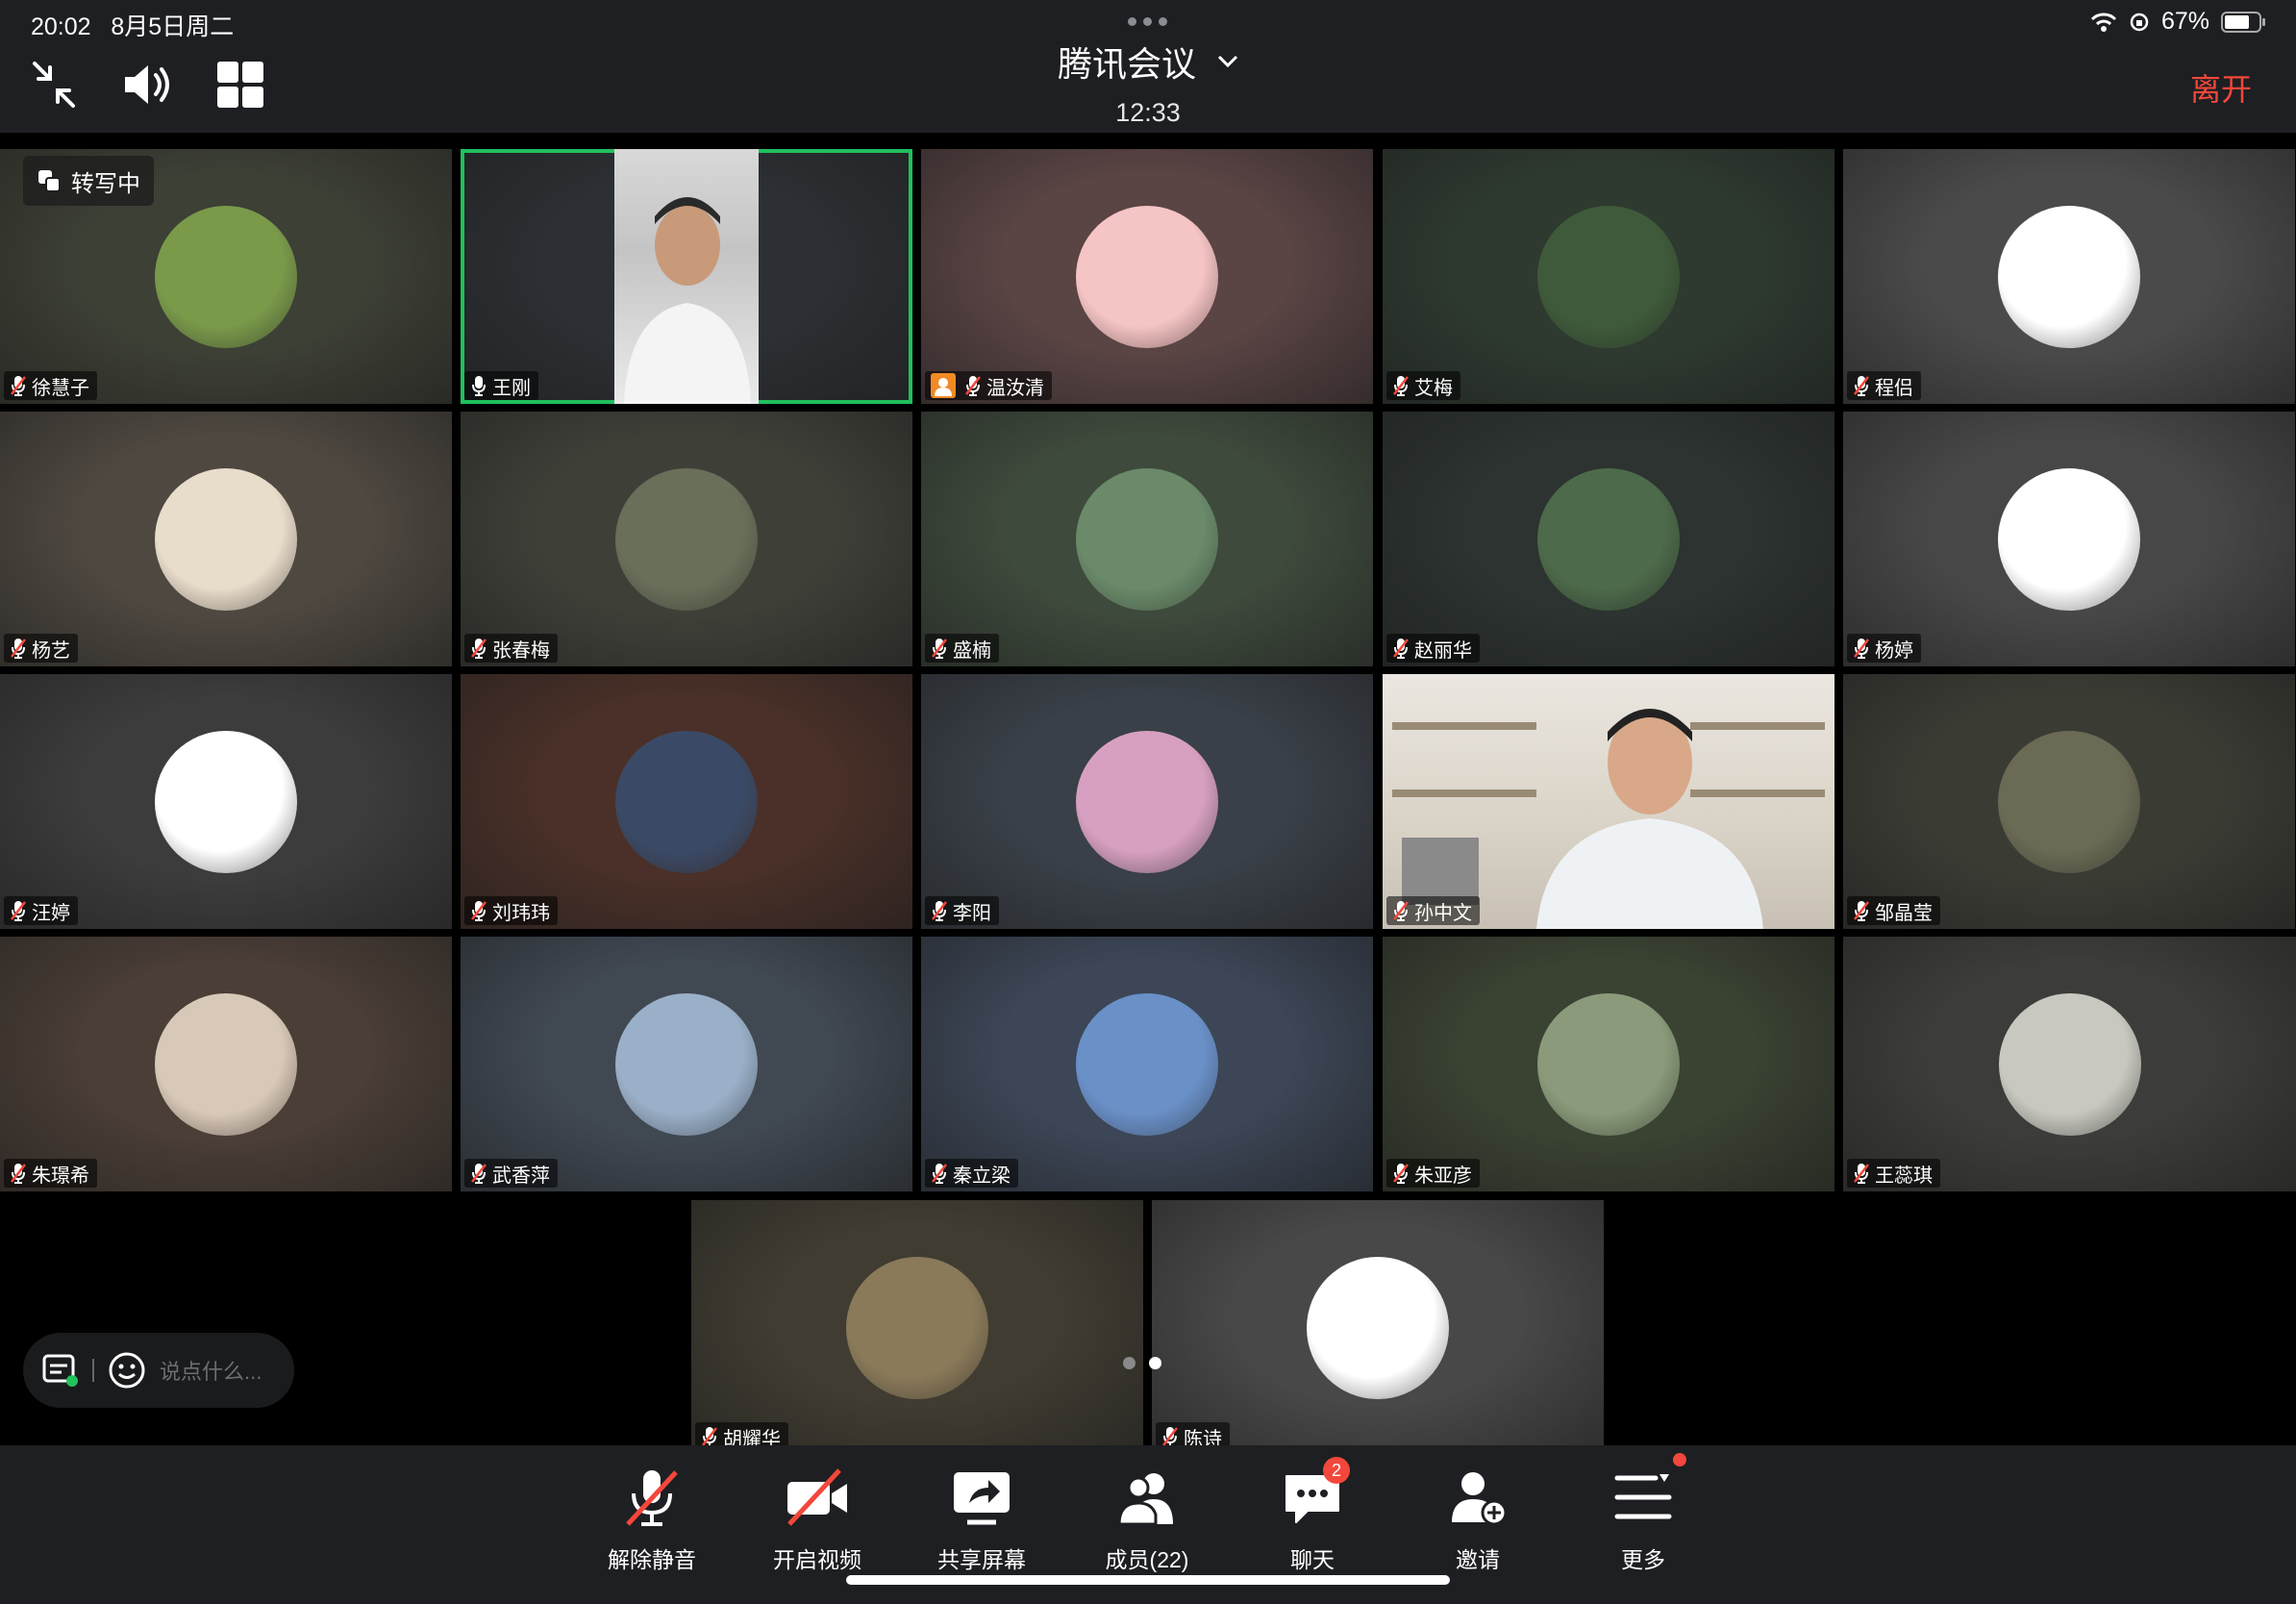 This screenshot has width=2296, height=1604. Describe the element at coordinates (817, 1519) in the screenshot. I see `start-video-button: 开启视频` at that location.